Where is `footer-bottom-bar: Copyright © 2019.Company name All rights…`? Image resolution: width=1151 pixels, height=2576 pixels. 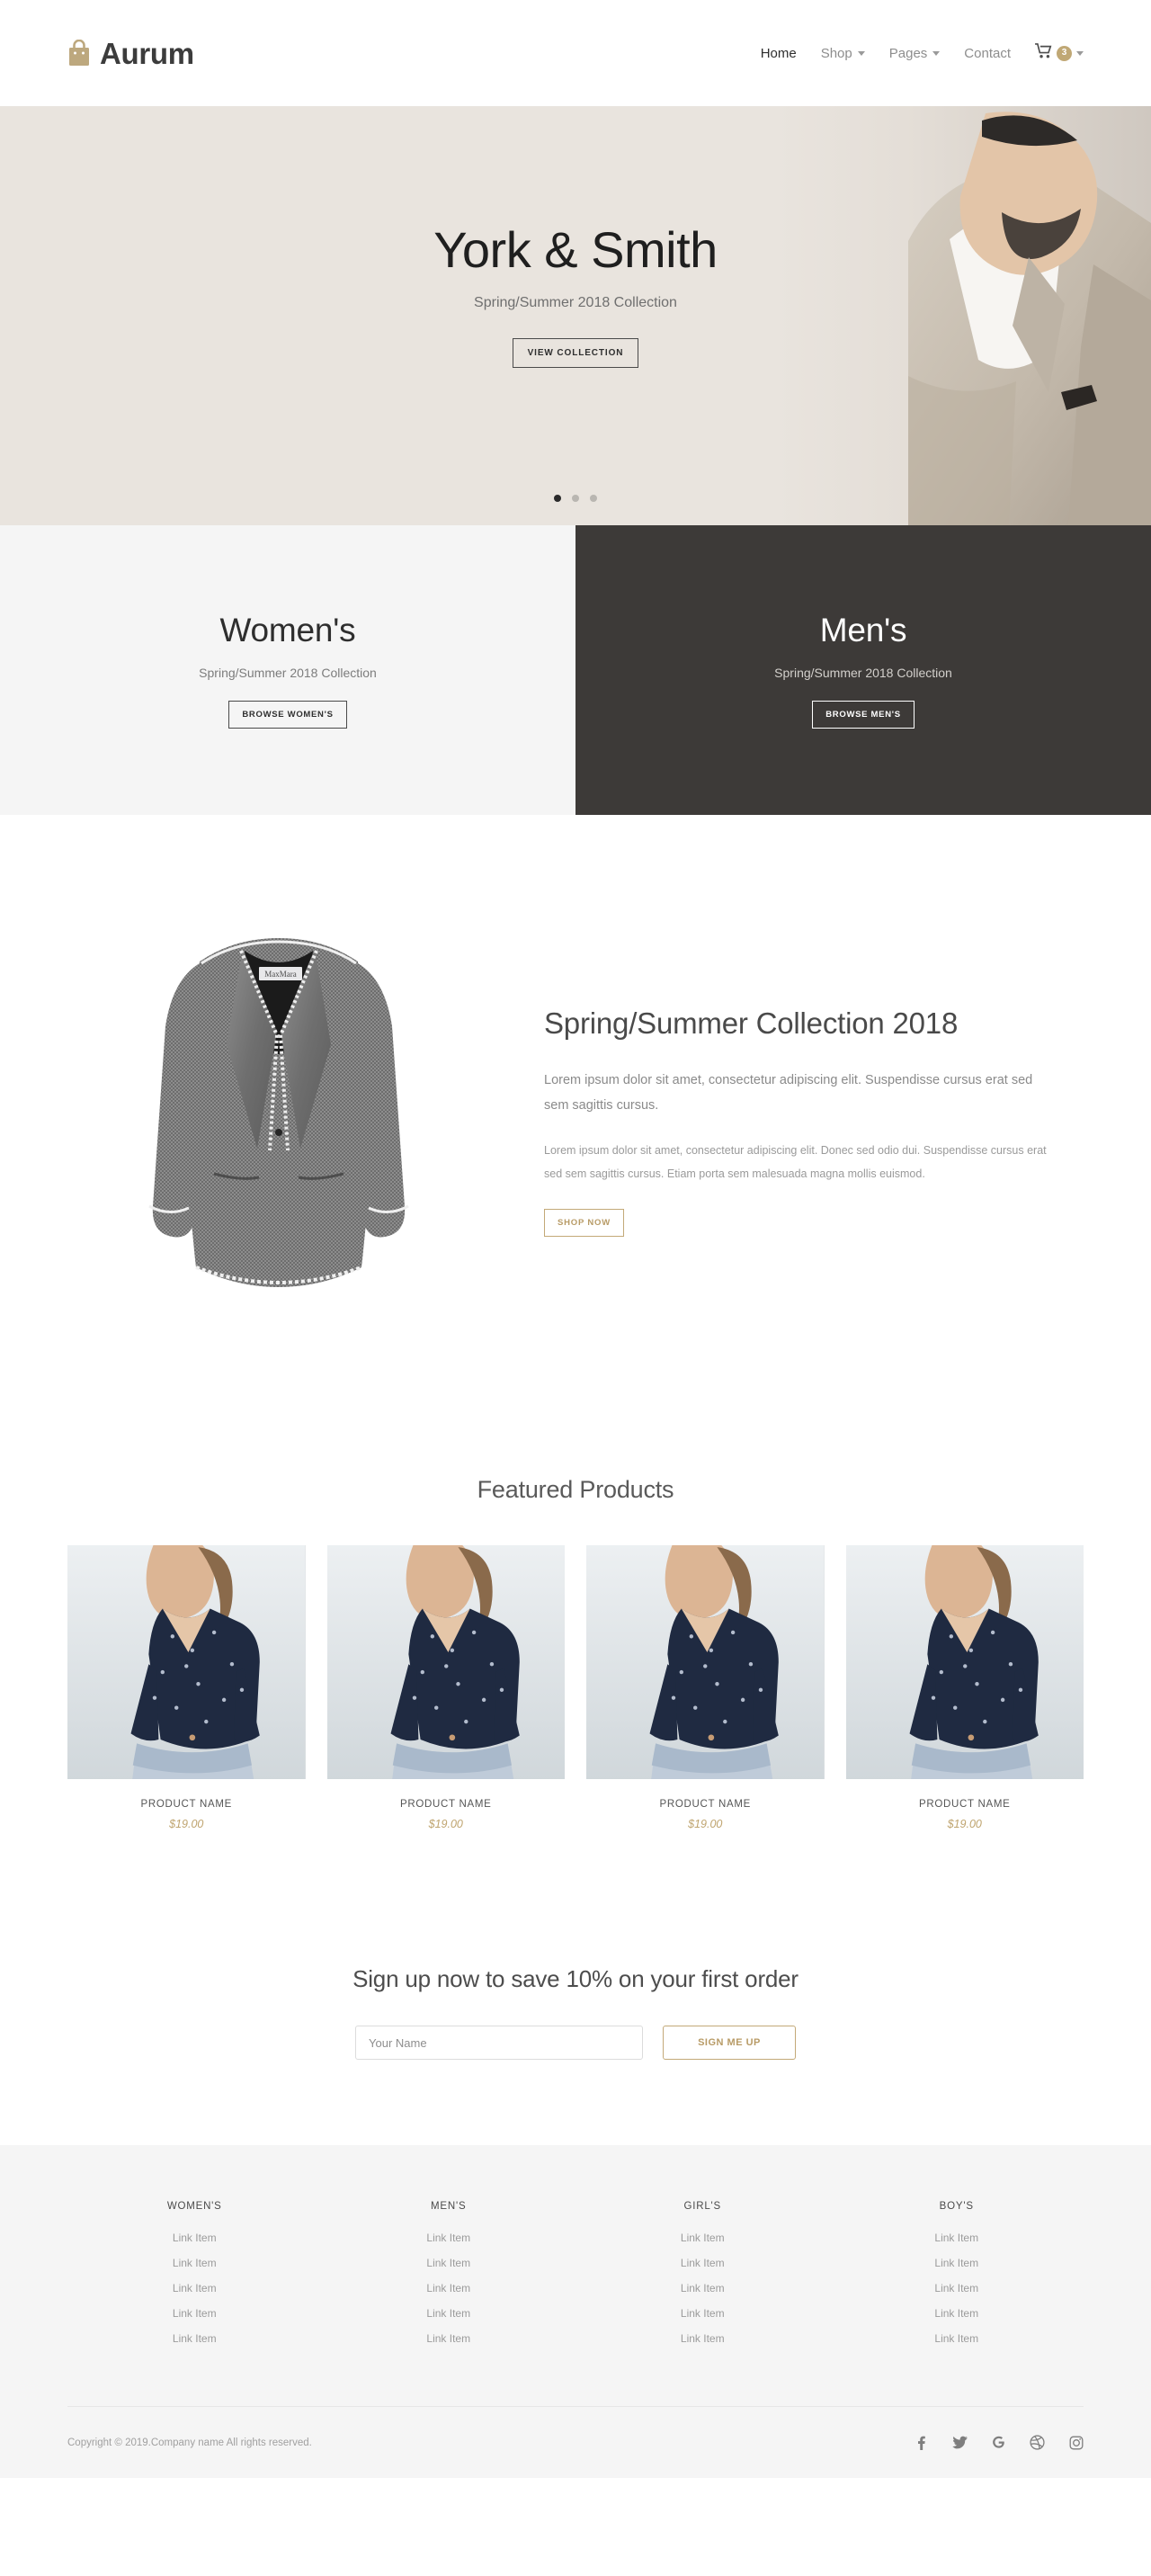
footer-bottom-bar: Copyright © 2019.Company name All rights… is located at coordinates (575, 2442).